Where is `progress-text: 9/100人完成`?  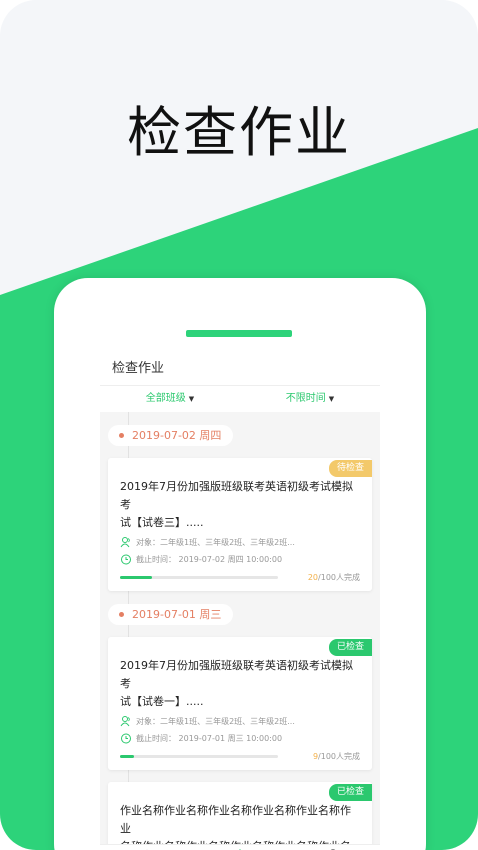 progress-text: 9/100人完成 is located at coordinates (336, 756).